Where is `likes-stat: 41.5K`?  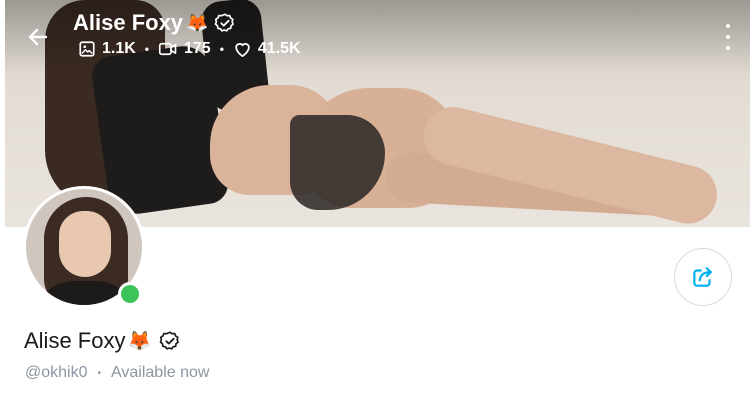
likes-stat: 41.5K is located at coordinates (267, 49).